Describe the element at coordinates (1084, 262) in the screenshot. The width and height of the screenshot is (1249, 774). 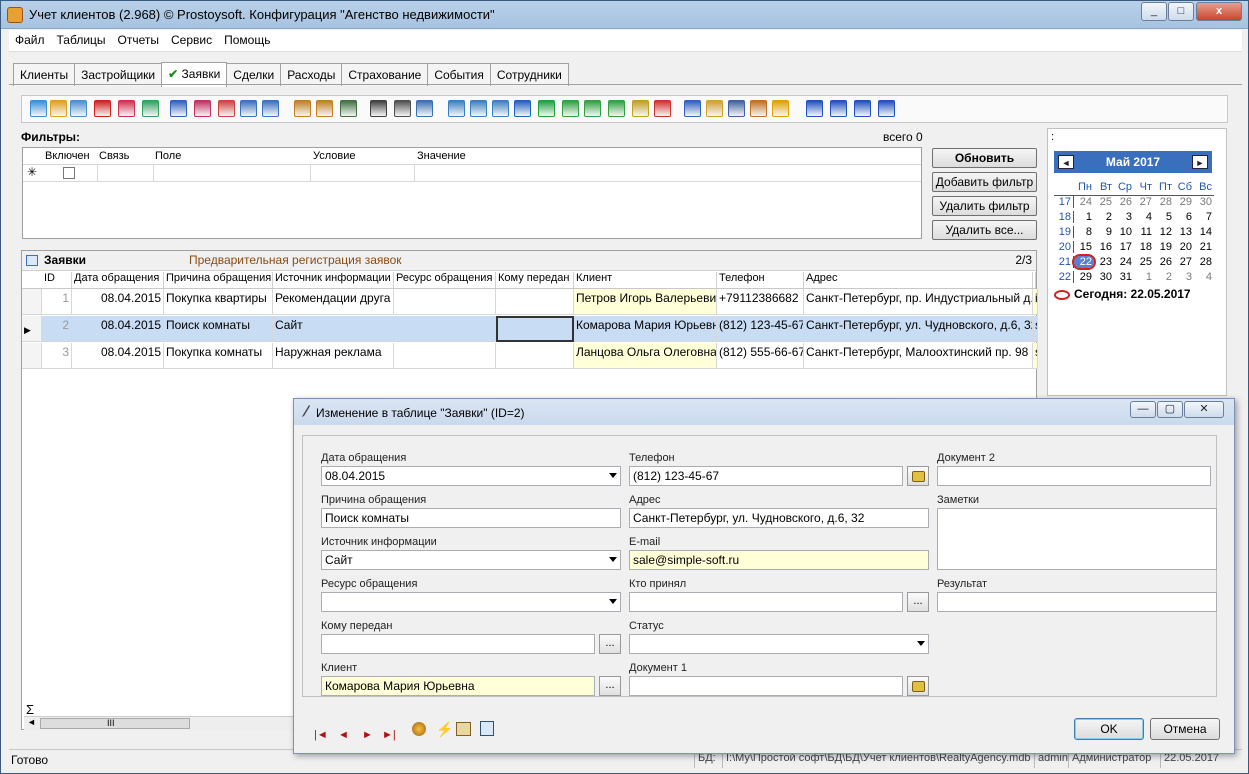
I see `calendar-day: 22` at that location.